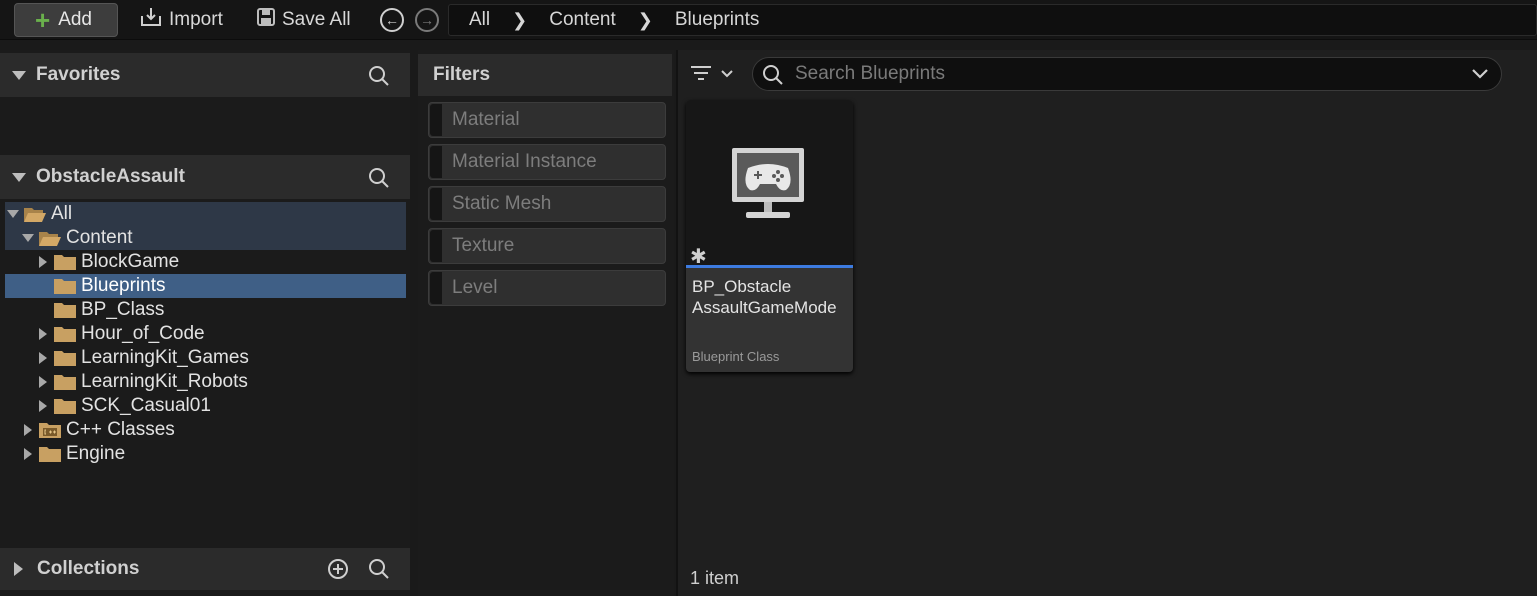 Image resolution: width=1537 pixels, height=596 pixels. I want to click on tree-item-learningkit-games: LearningKit_Games, so click(205, 358).